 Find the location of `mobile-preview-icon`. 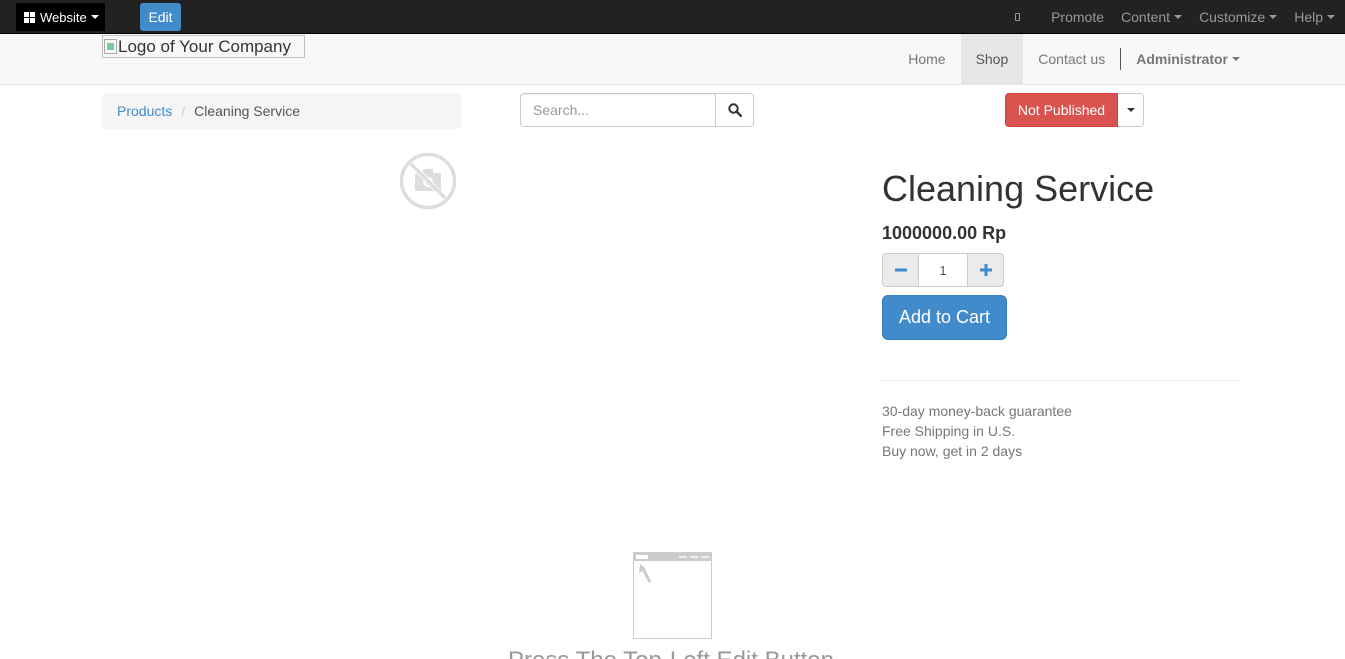

mobile-preview-icon is located at coordinates (1018, 17).